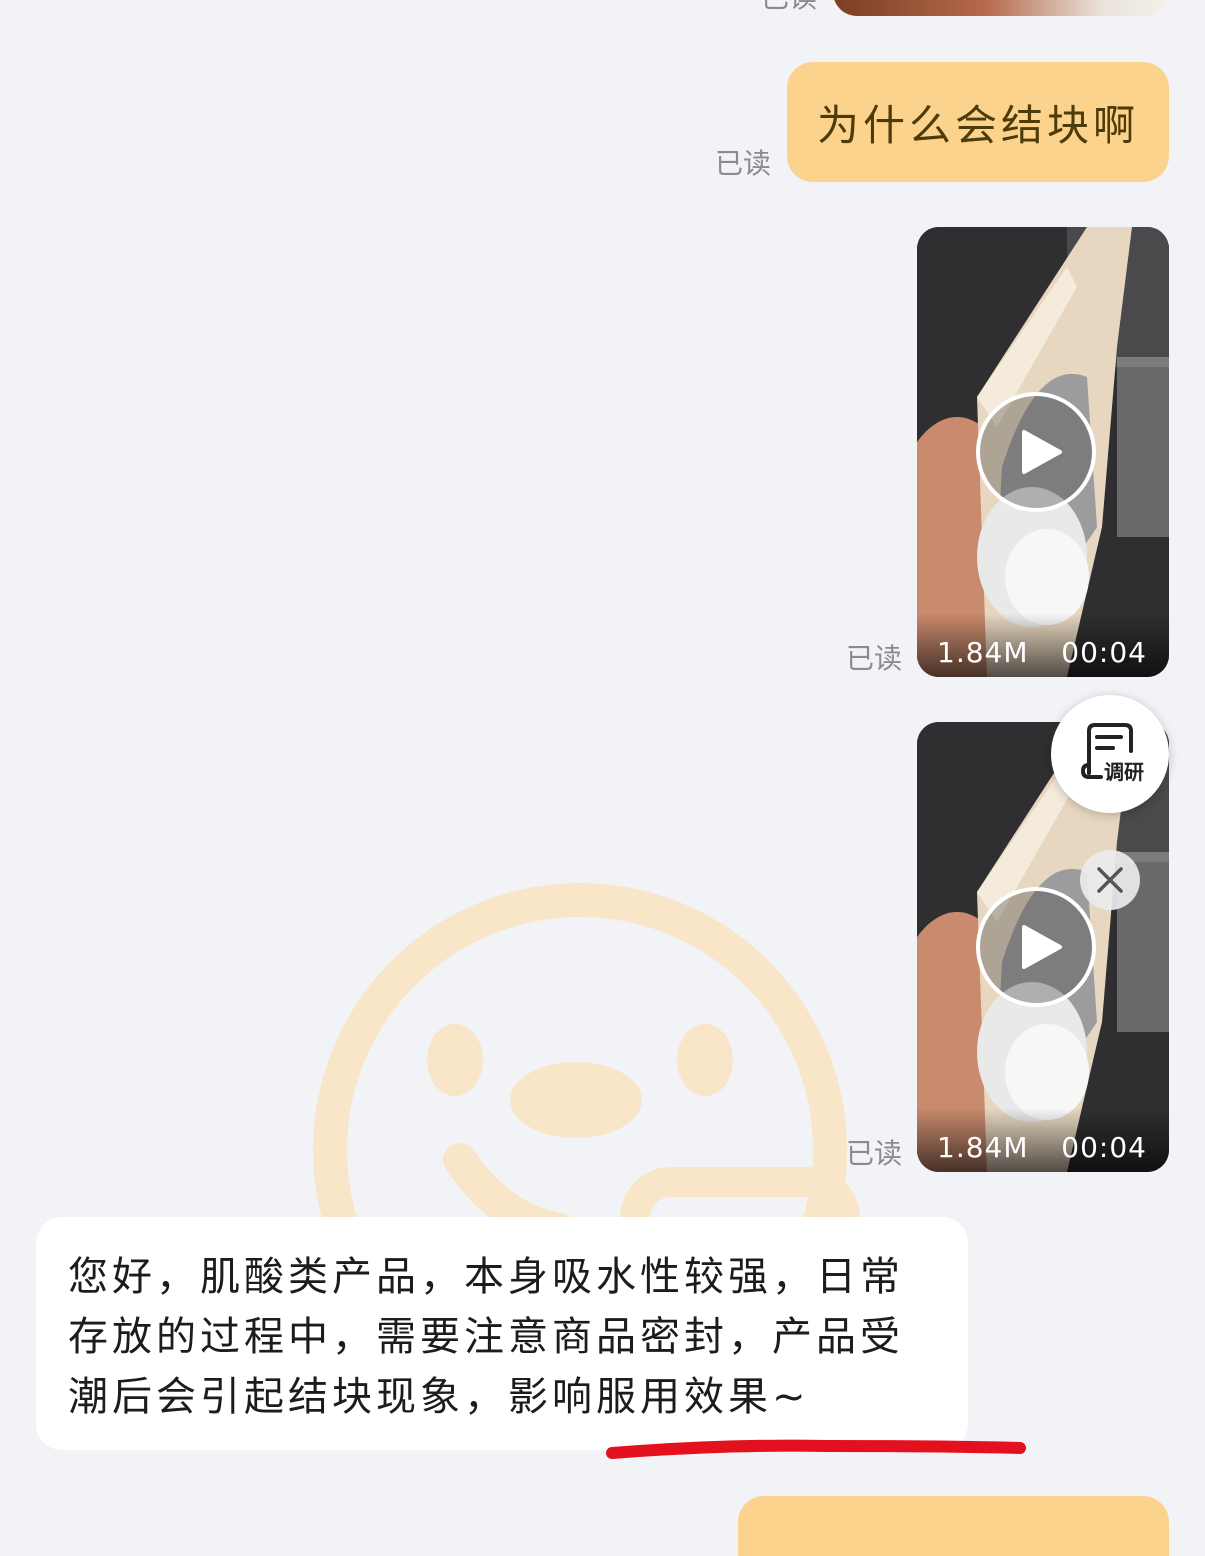  I want to click on outgoing-text-message-partial, so click(953, 1526).